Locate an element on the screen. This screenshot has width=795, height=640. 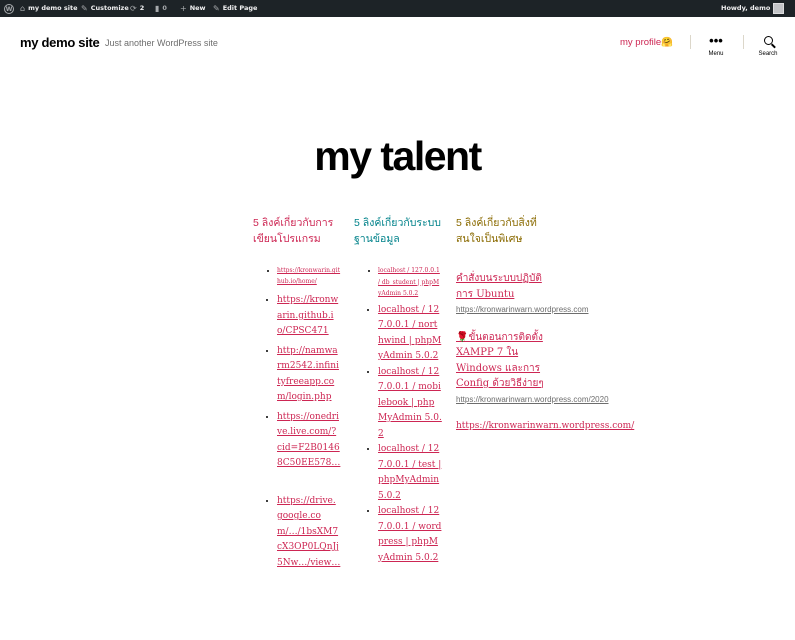
list-item: https://kronwarin.github.io/home/ is located at coordinates (309, 276).